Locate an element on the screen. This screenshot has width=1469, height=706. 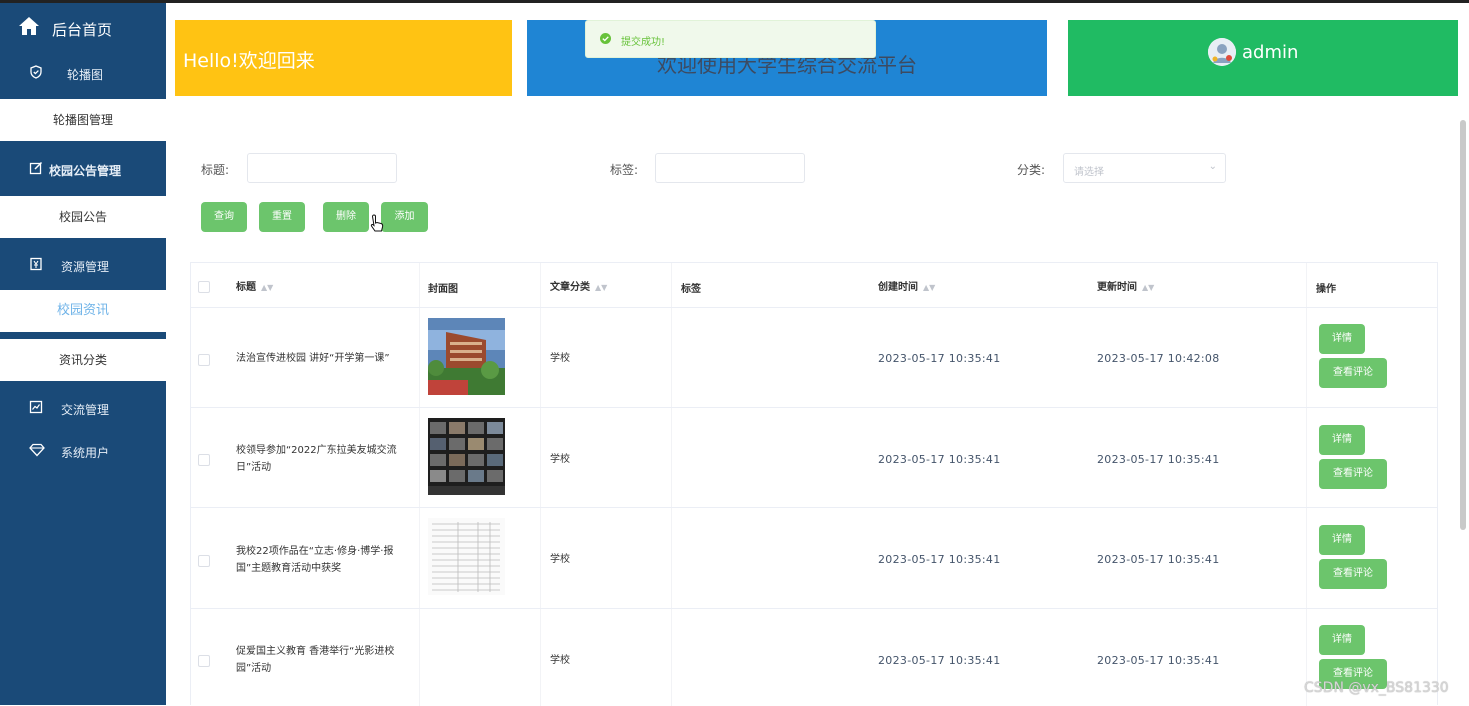
header-category: 文章分类 ▲▼ is located at coordinates (578, 285).